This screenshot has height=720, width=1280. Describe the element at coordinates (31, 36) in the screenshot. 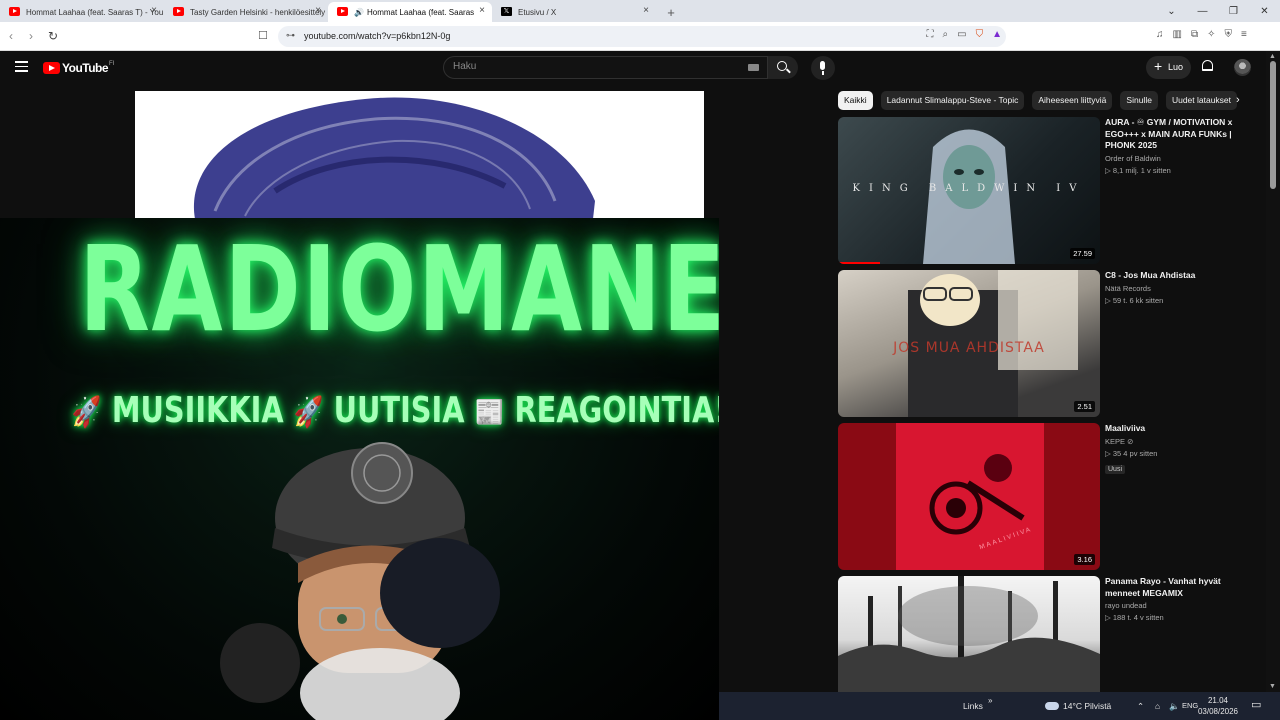

I see `forward-icon: ›` at that location.